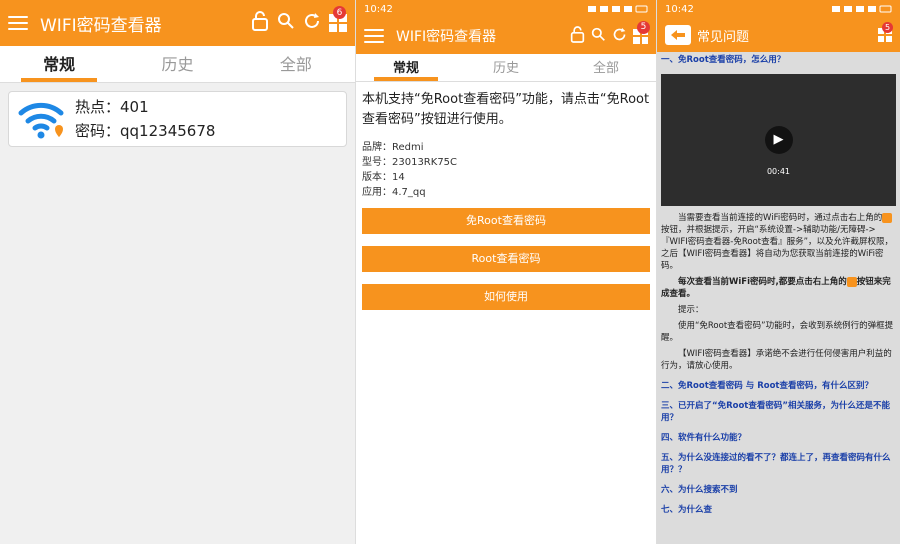  I want to click on ssid-label: 热点：, so click(98, 107).